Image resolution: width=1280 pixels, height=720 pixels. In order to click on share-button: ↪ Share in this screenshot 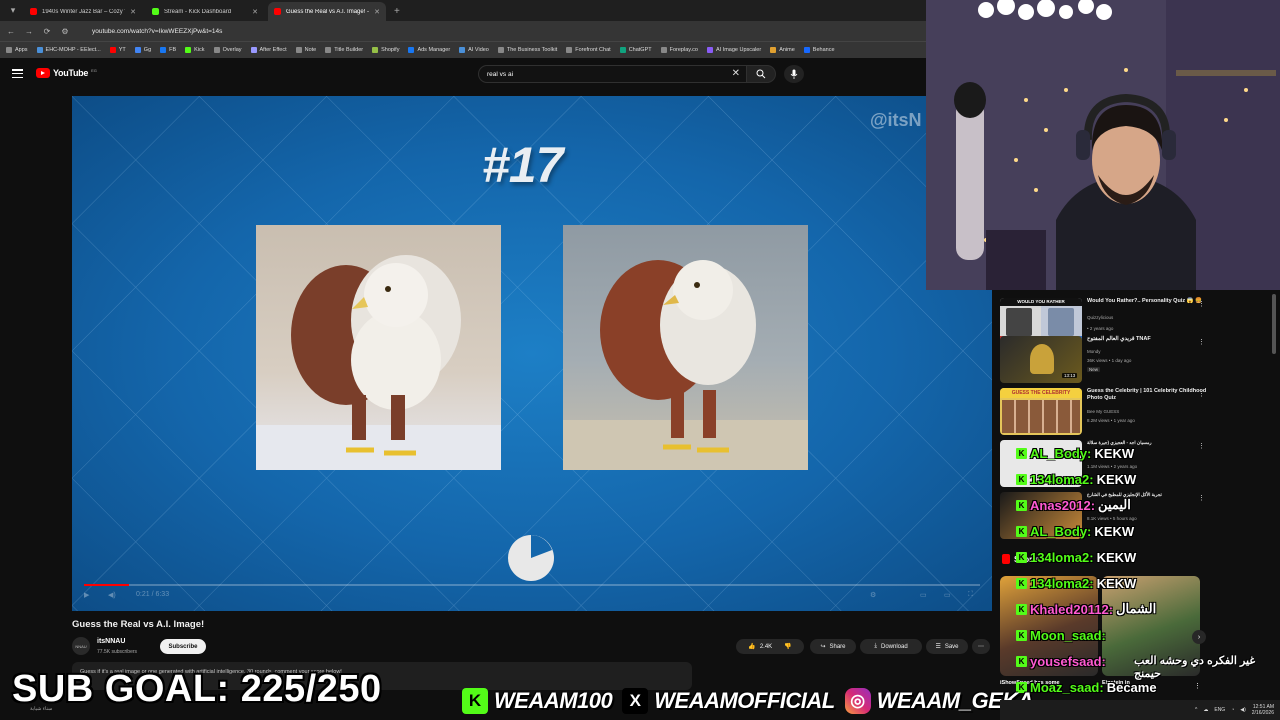, I will do `click(833, 646)`.